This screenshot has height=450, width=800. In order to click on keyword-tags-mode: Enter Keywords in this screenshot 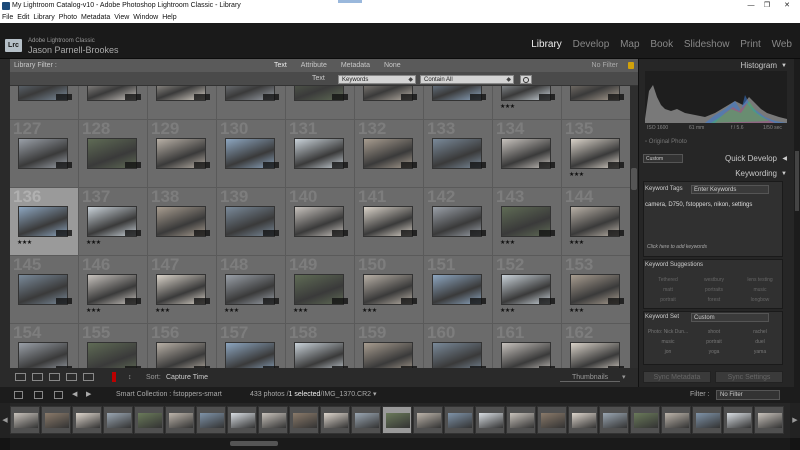, I will do `click(730, 189)`.